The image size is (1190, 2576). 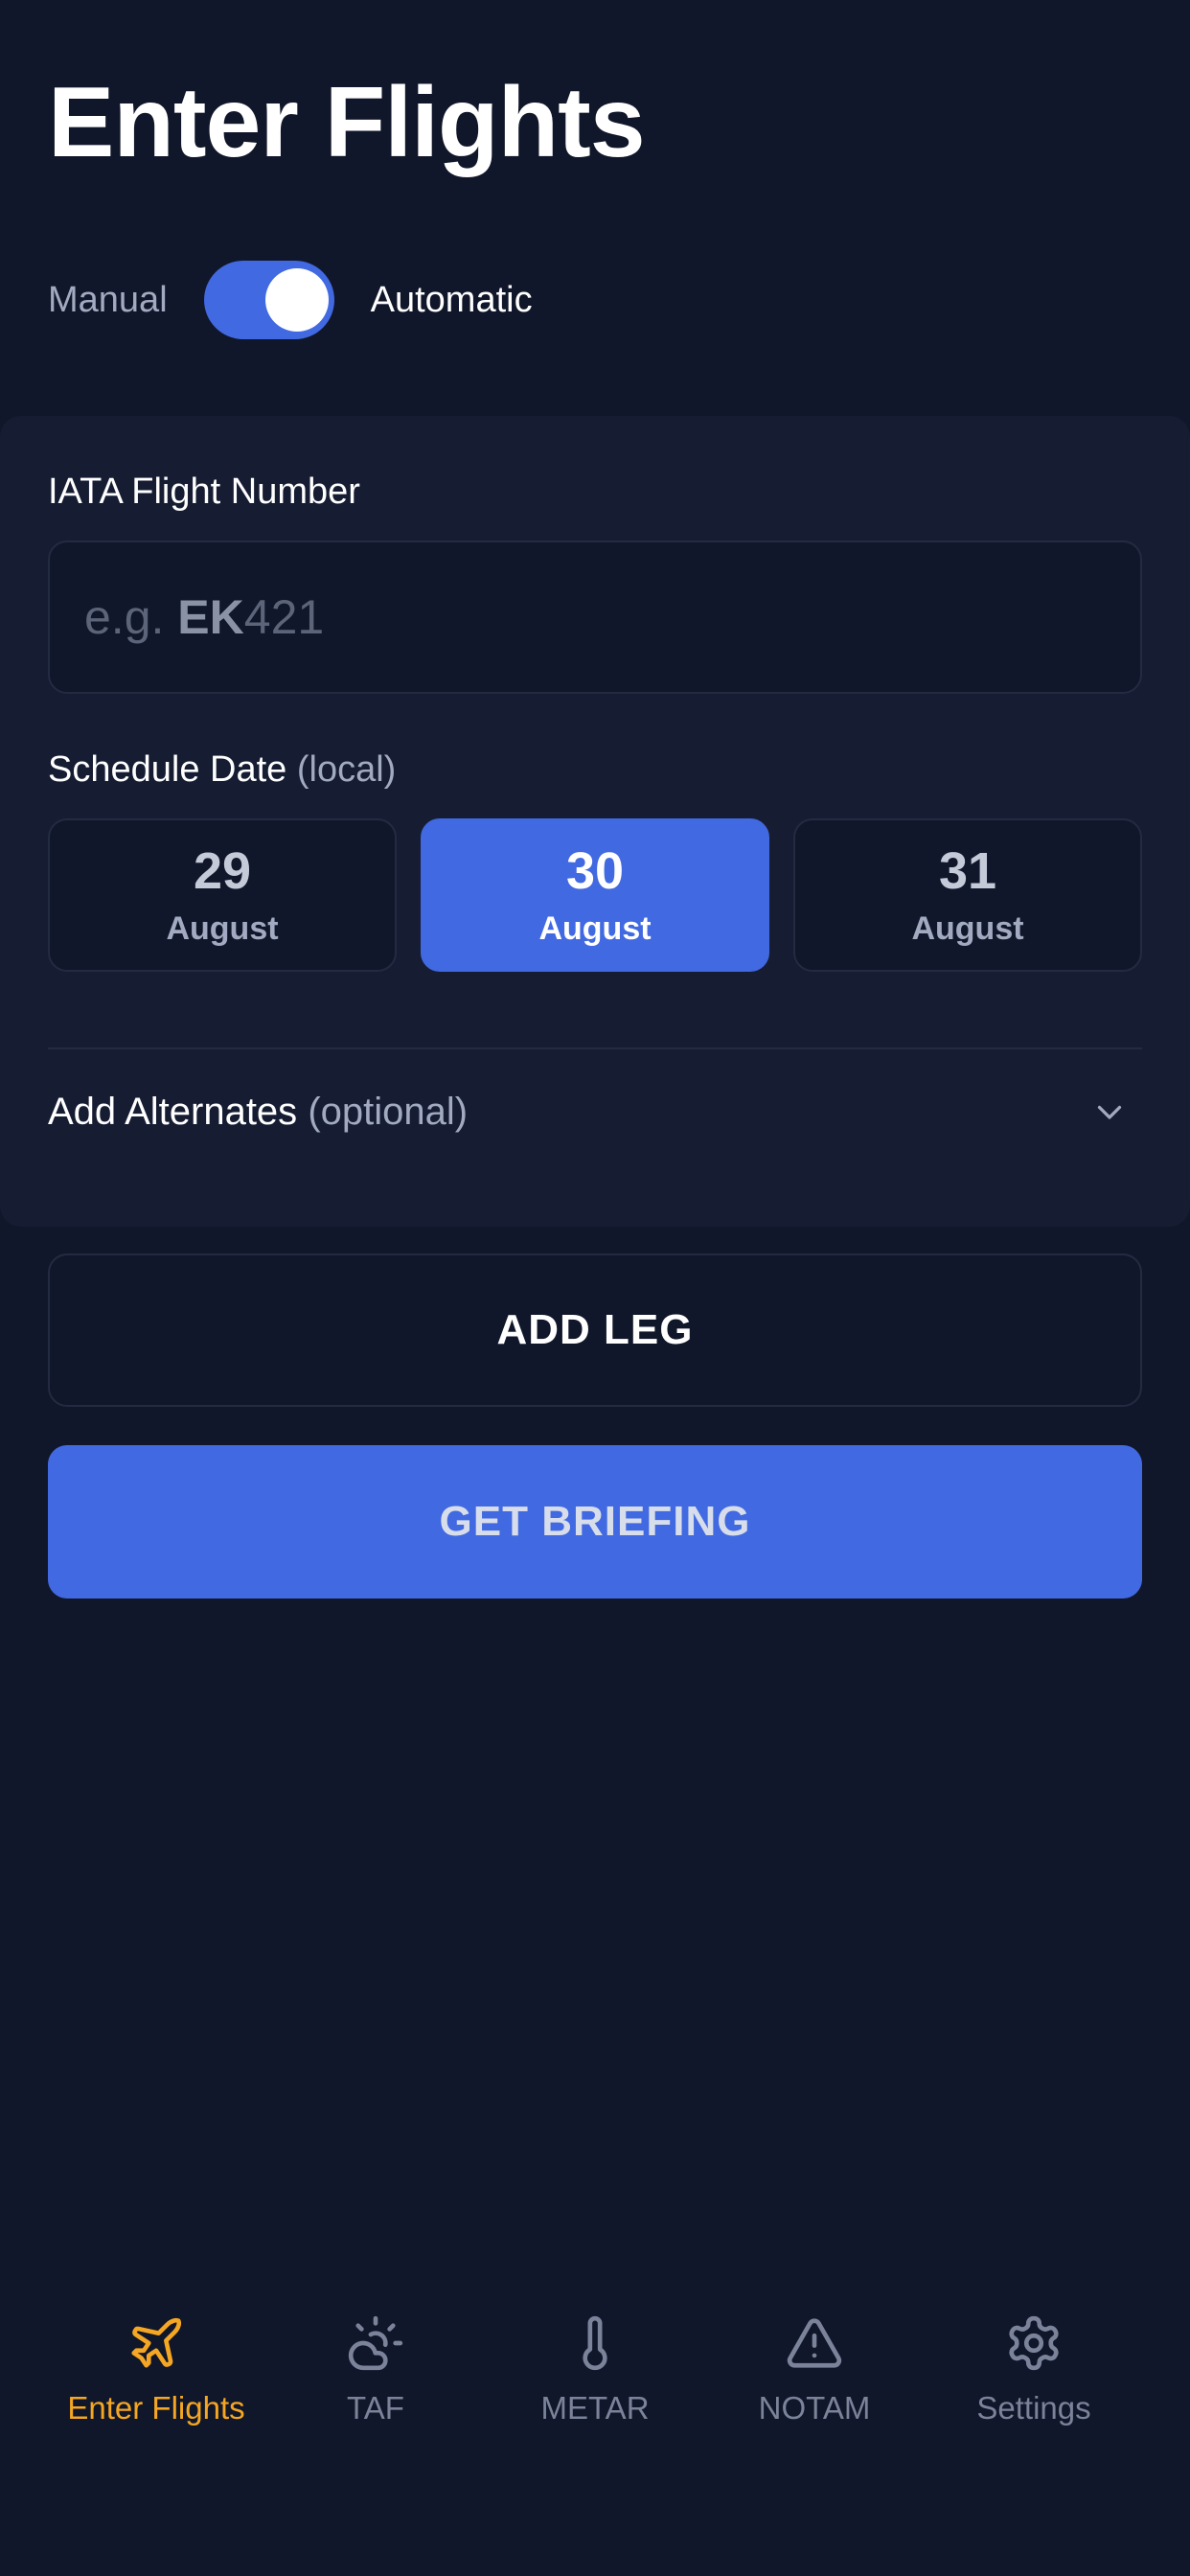 I want to click on tab-notam: NOTAM, so click(x=814, y=2368).